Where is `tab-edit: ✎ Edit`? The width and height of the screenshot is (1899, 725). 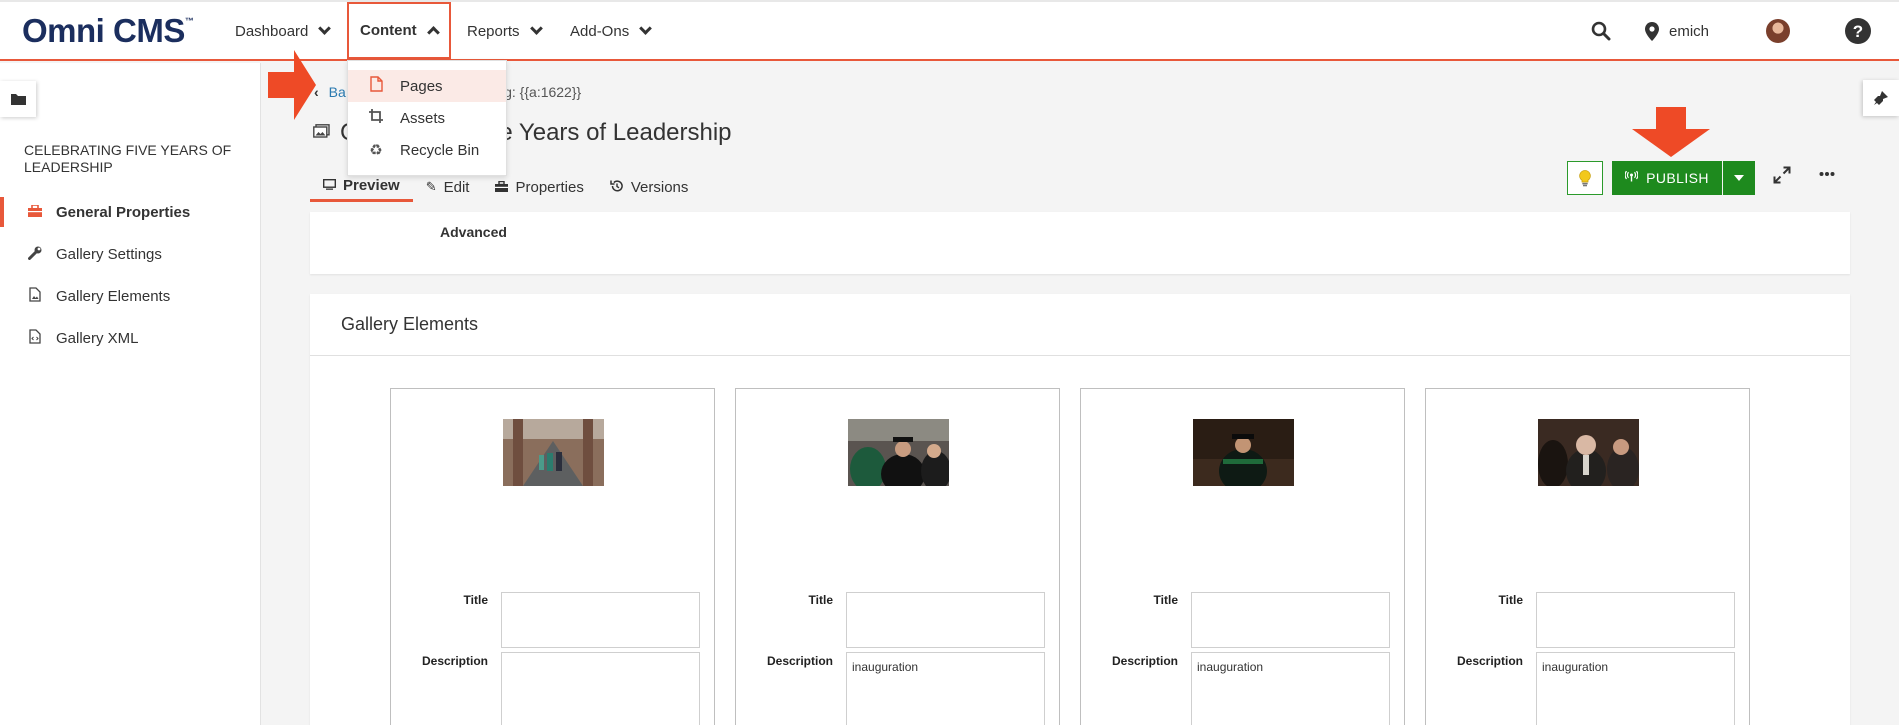 tab-edit: ✎ Edit is located at coordinates (448, 187).